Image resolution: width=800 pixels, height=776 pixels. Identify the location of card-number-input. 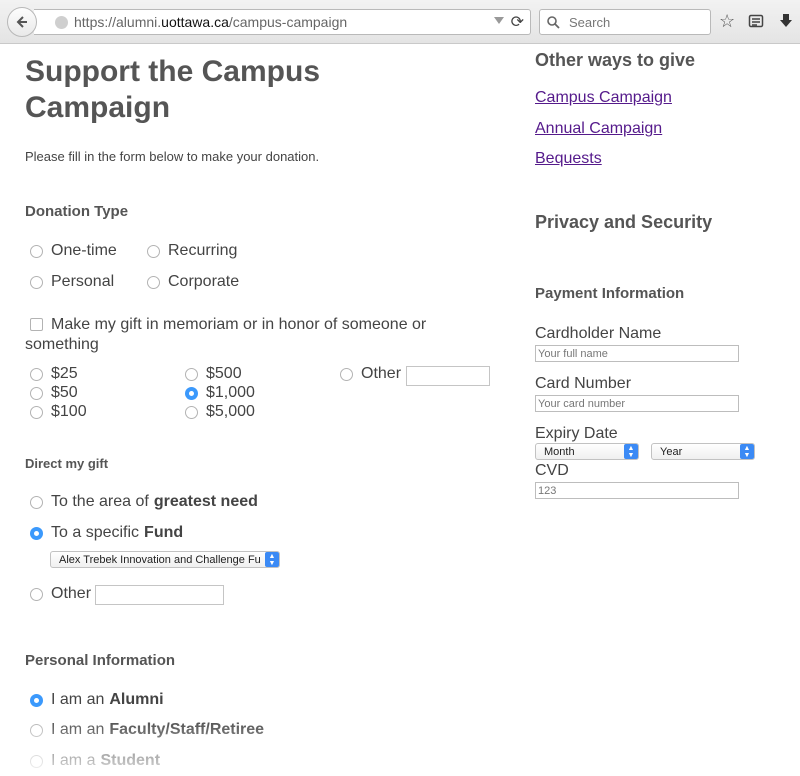
(637, 403).